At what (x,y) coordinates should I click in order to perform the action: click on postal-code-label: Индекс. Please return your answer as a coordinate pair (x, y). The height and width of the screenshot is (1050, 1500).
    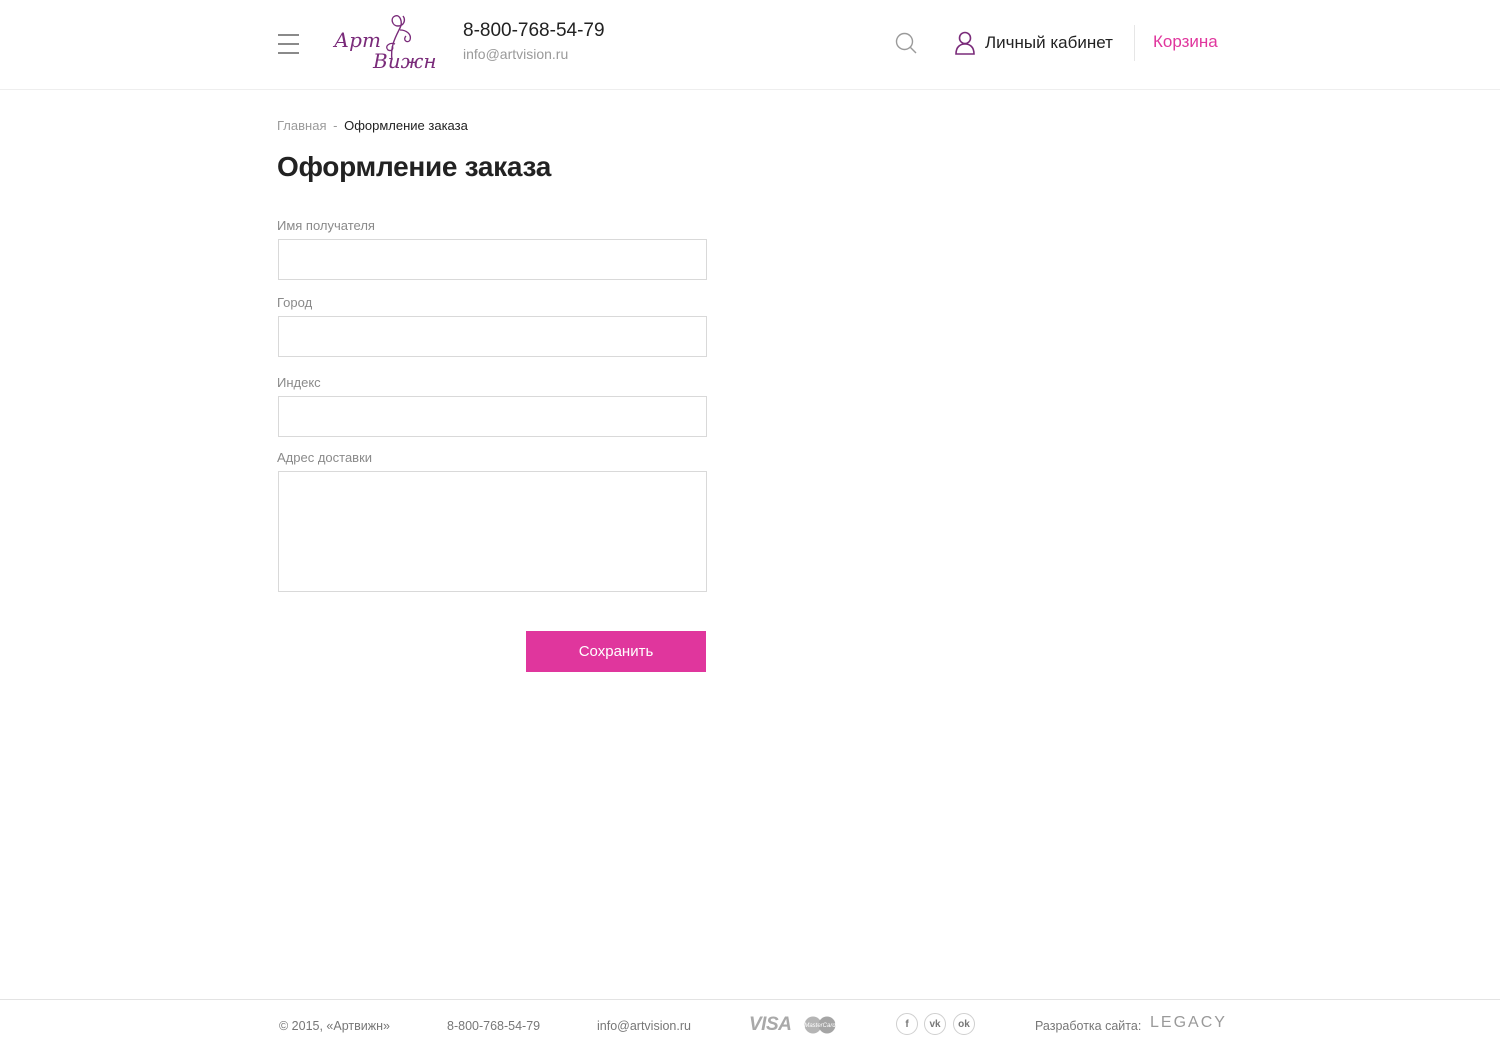
    Looking at the image, I should click on (299, 382).